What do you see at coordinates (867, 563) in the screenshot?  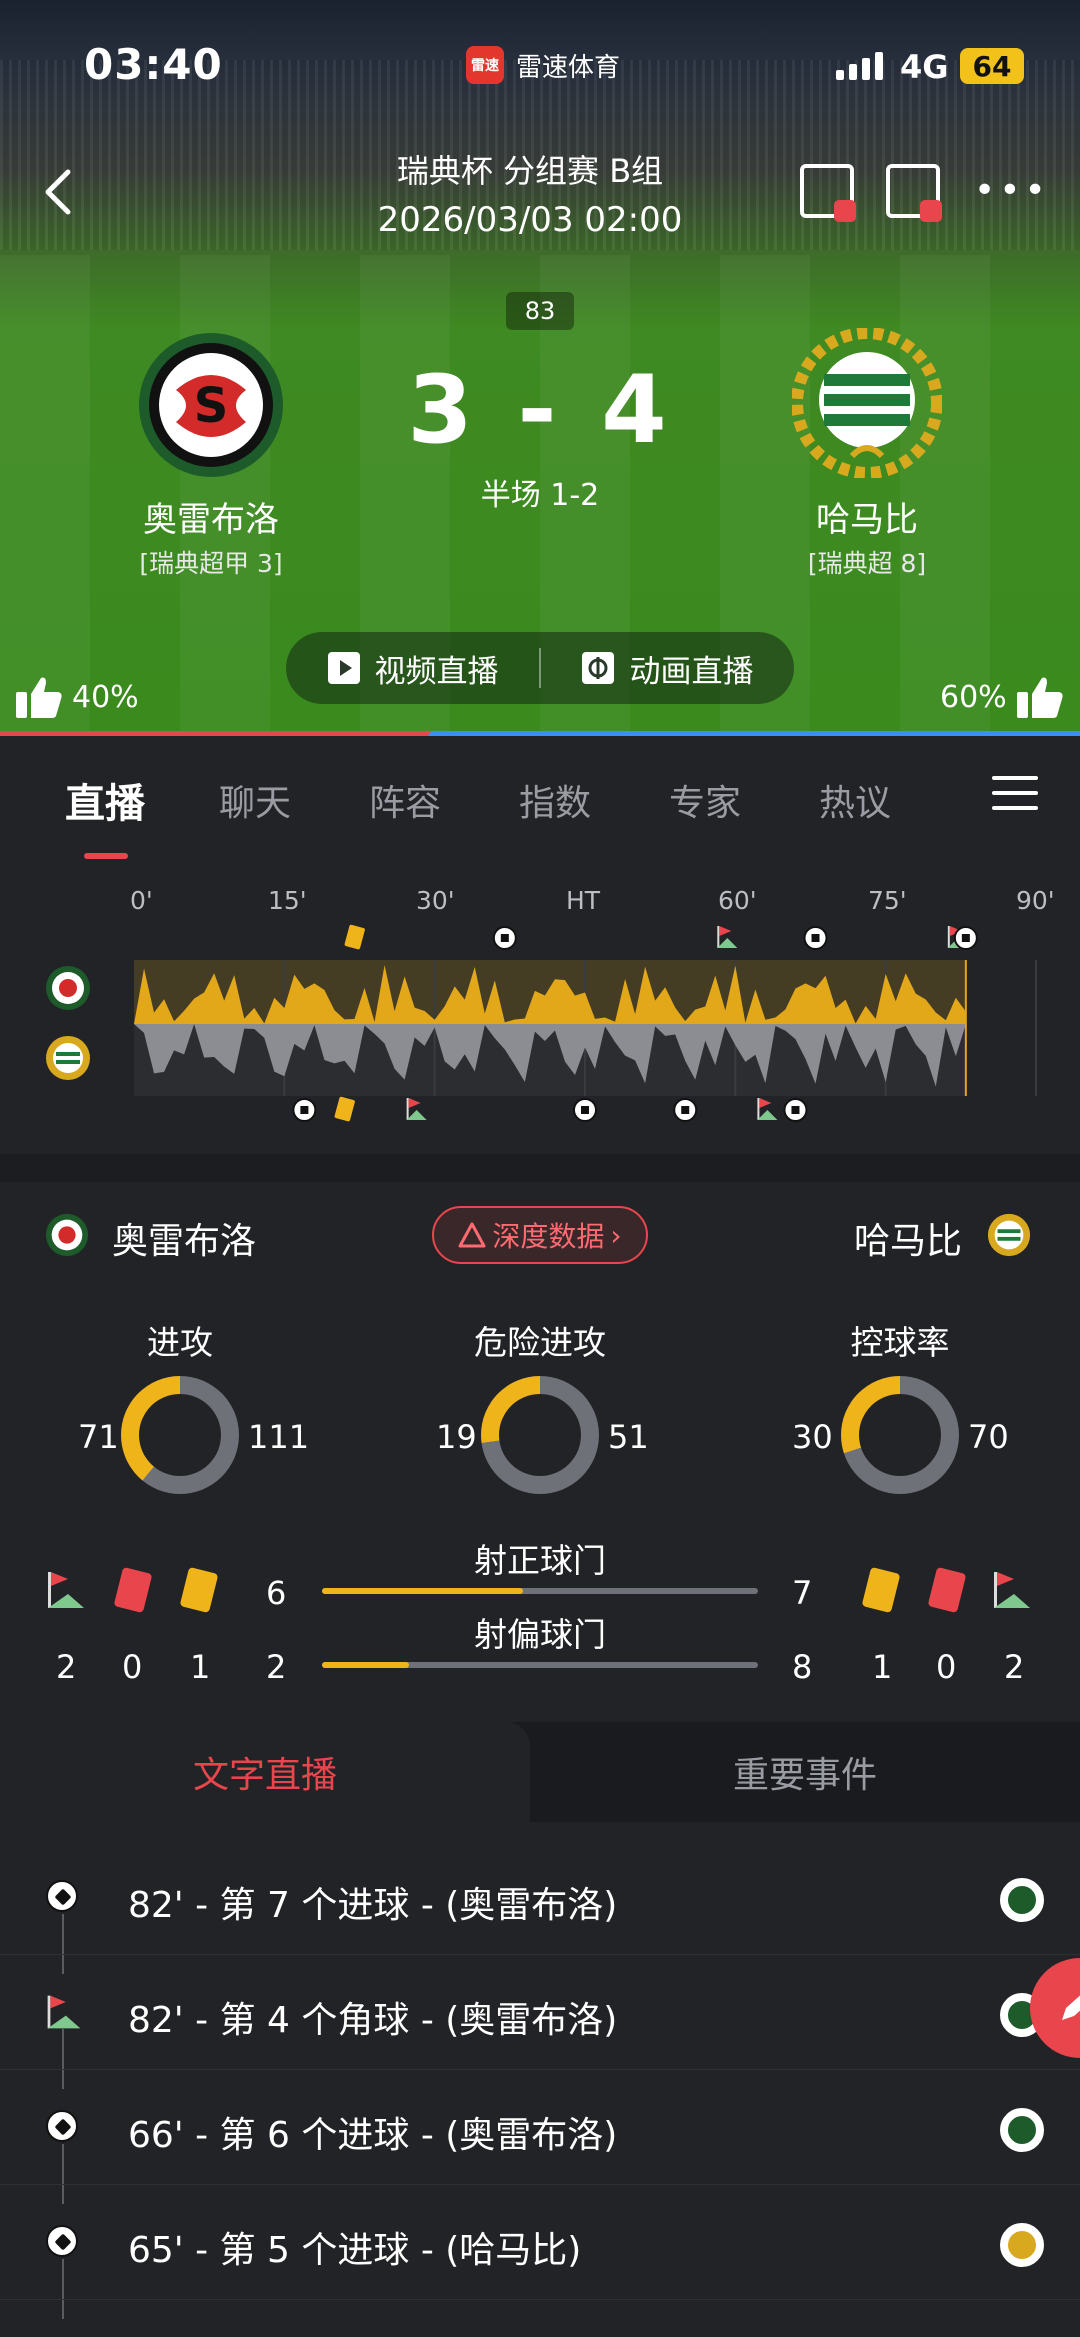 I see `away-team-rank: [瑞典超 8]` at bounding box center [867, 563].